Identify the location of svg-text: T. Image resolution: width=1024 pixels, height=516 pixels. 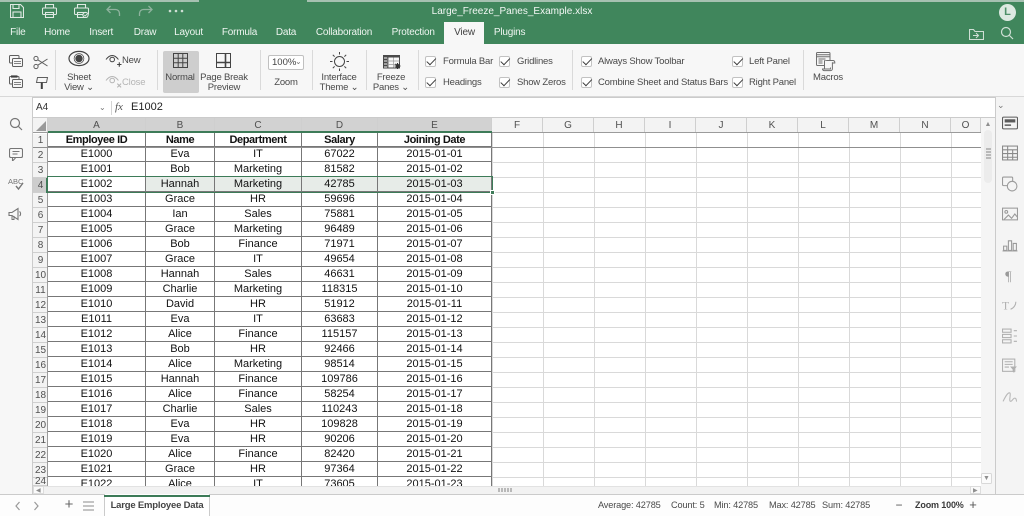
(1005, 305).